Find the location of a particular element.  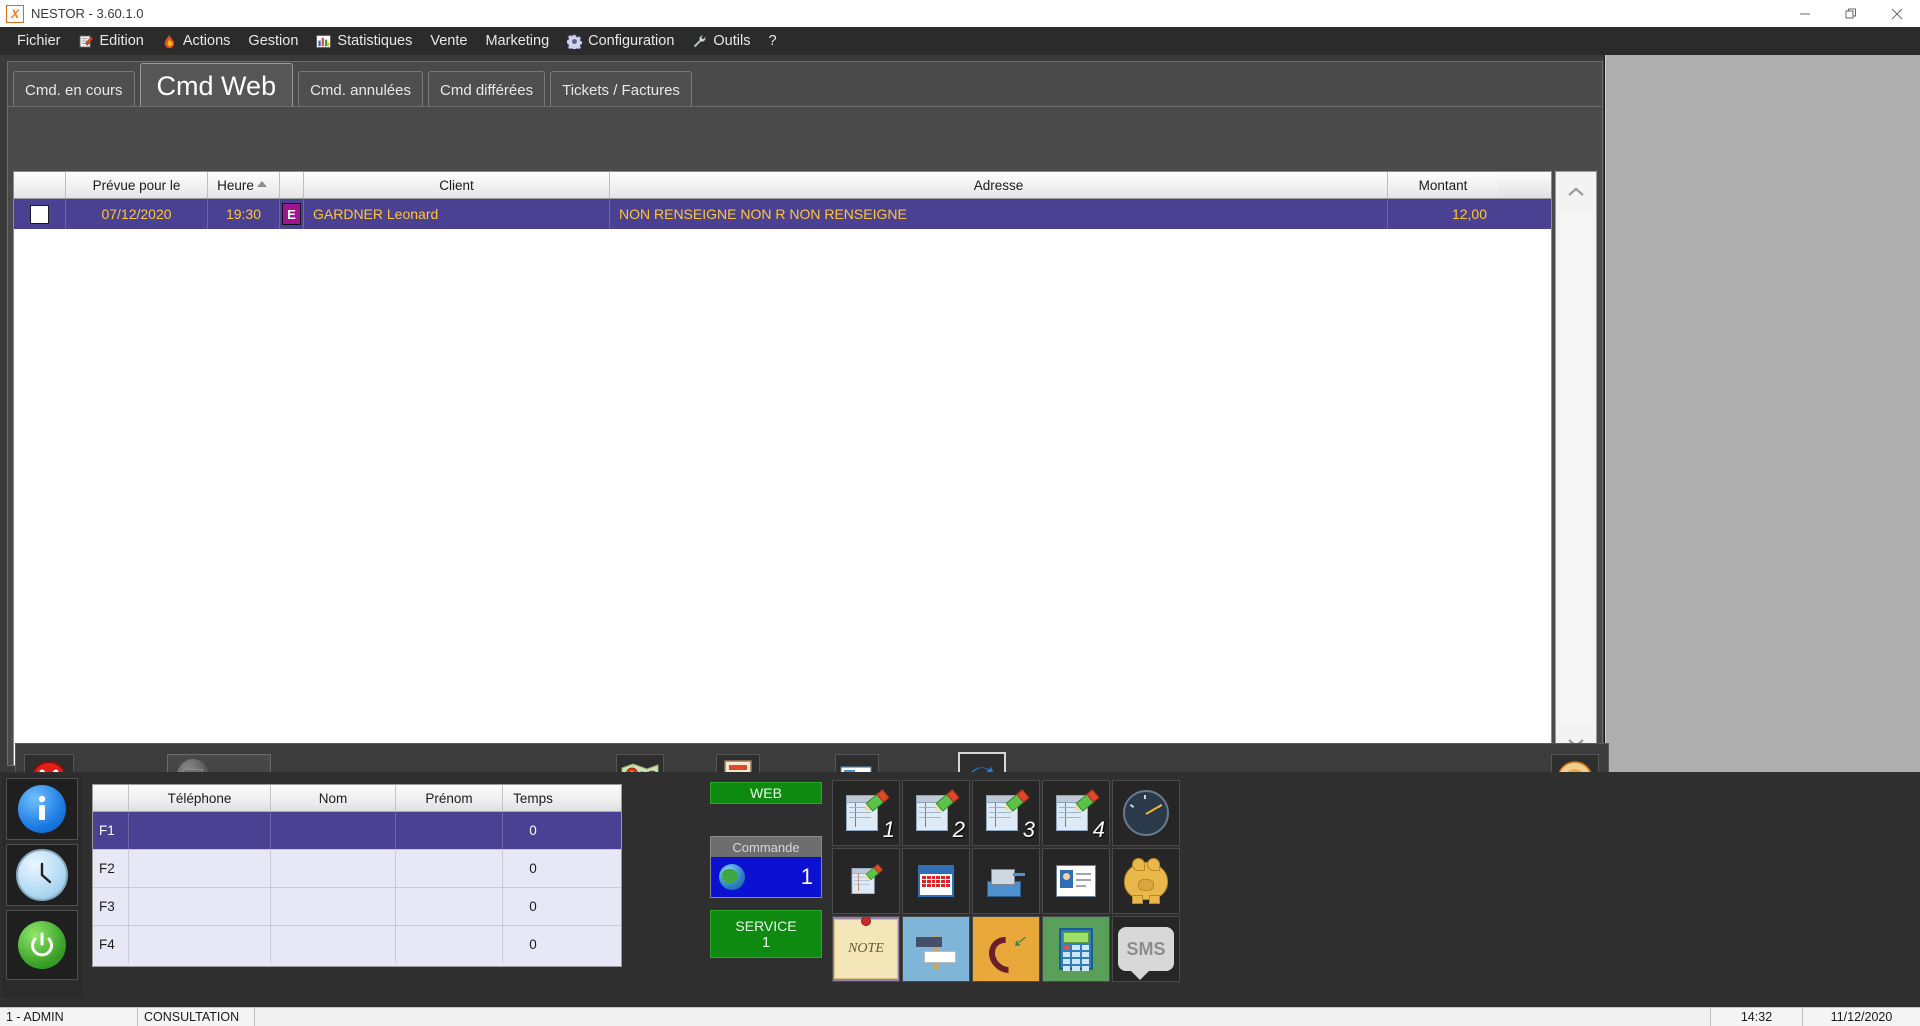

globe-icon is located at coordinates (732, 877).